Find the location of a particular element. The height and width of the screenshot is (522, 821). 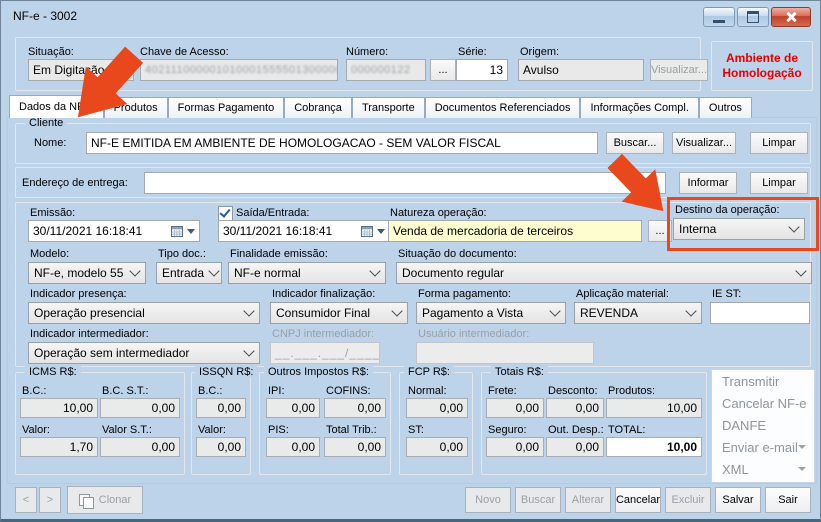

cofins-field: 0,00 is located at coordinates (355, 408).